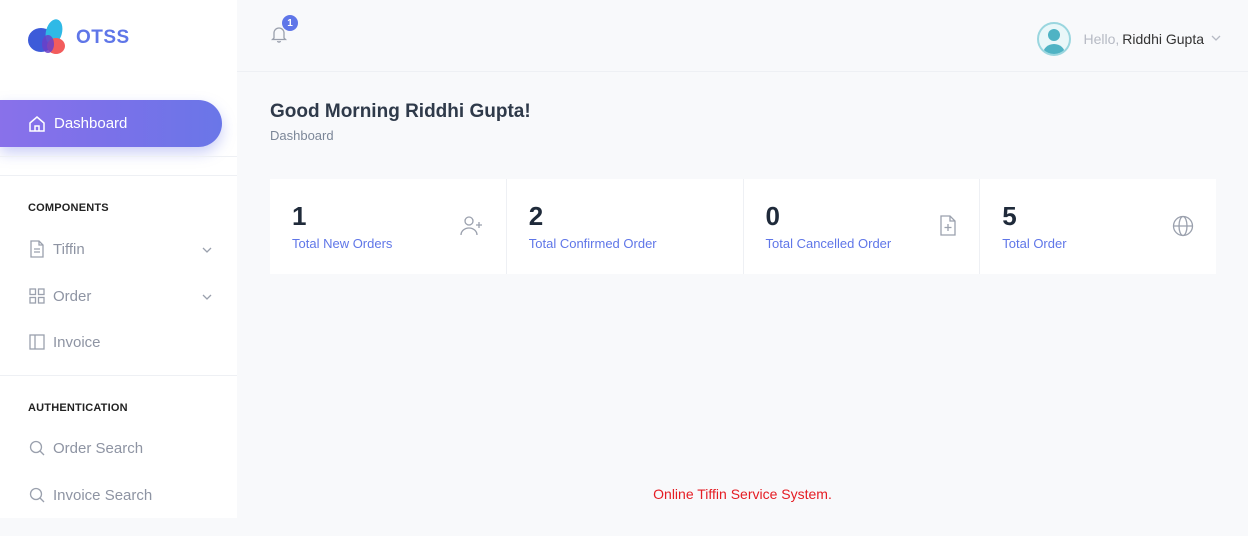  I want to click on page-title: Good Morning Riddhi Gupta!, so click(400, 111).